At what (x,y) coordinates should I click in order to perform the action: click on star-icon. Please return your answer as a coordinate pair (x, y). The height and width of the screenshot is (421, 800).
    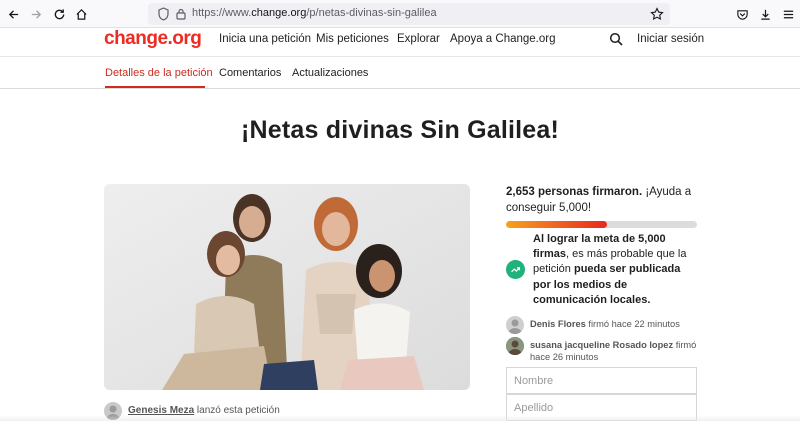
    Looking at the image, I should click on (657, 14).